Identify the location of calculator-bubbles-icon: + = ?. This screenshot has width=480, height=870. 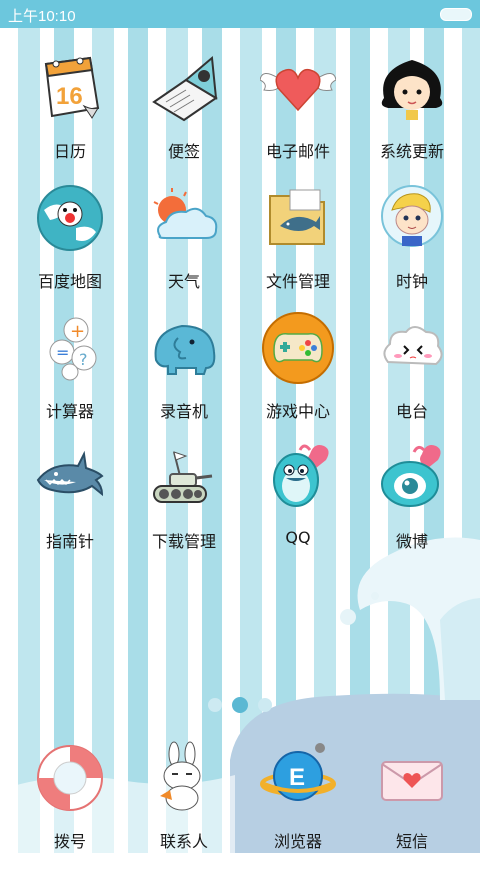
(73, 349).